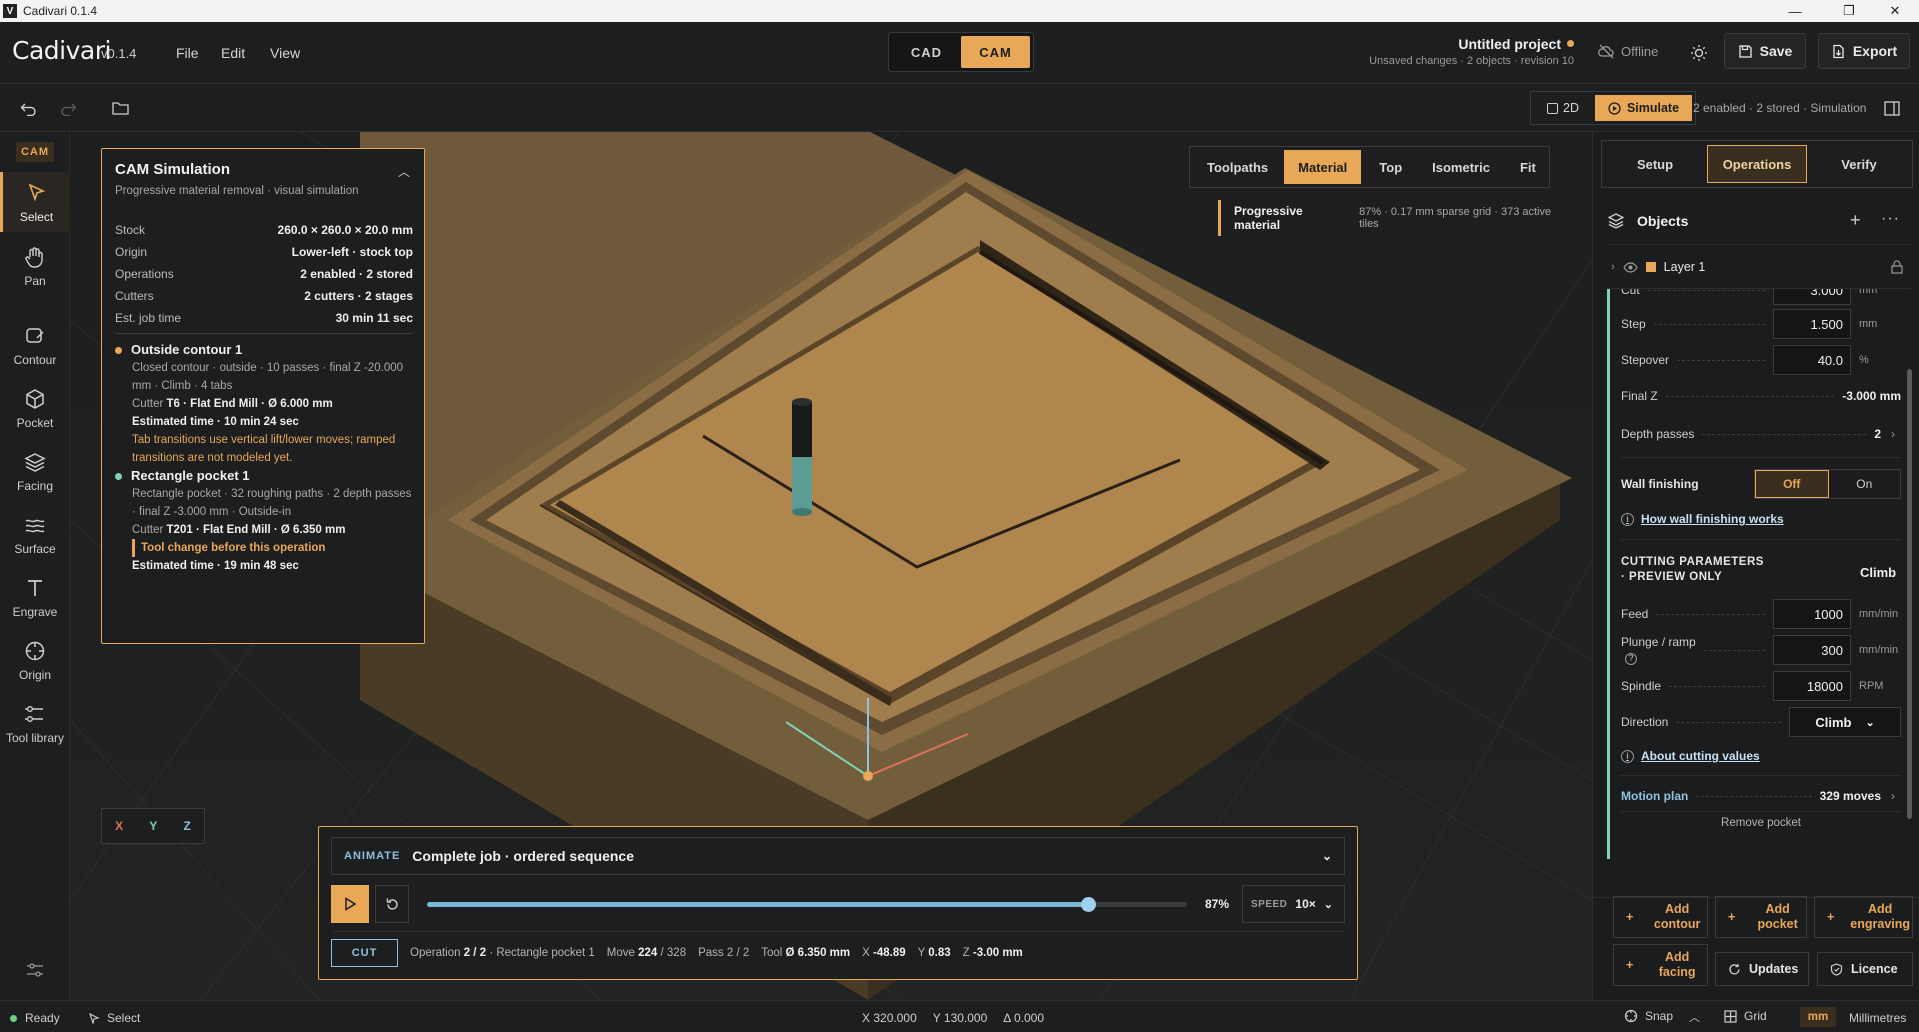 The width and height of the screenshot is (1919, 1032). What do you see at coordinates (35, 723) in the screenshot?
I see `tool-library: Tool library` at bounding box center [35, 723].